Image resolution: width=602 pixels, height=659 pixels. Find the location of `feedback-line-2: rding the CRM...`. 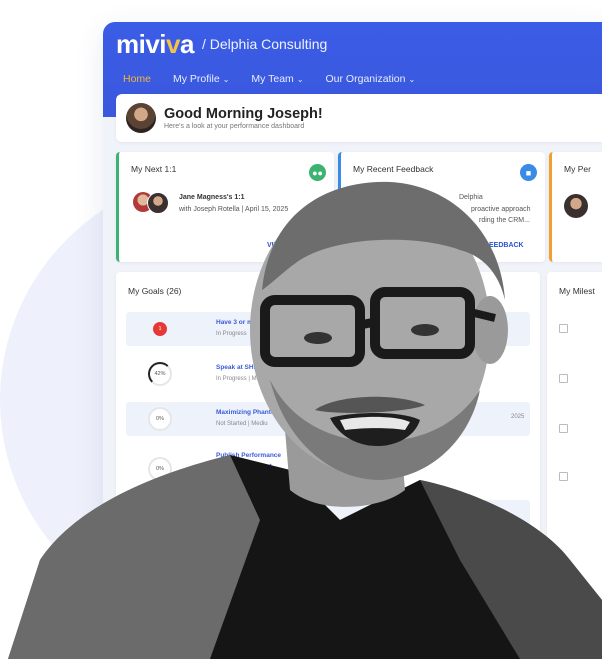

feedback-line-2: rding the CRM... is located at coordinates (504, 220).